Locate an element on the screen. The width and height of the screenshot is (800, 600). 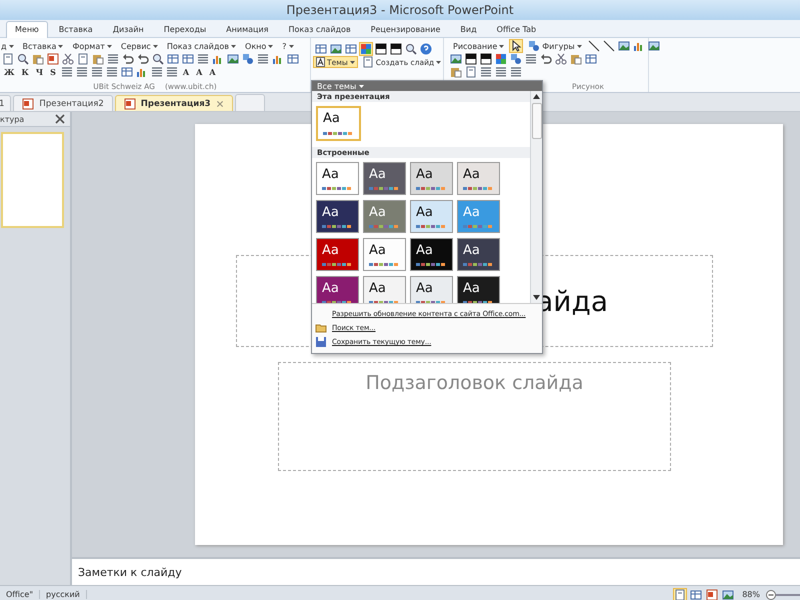
ribbon-tab: Вставка is located at coordinates (76, 29).